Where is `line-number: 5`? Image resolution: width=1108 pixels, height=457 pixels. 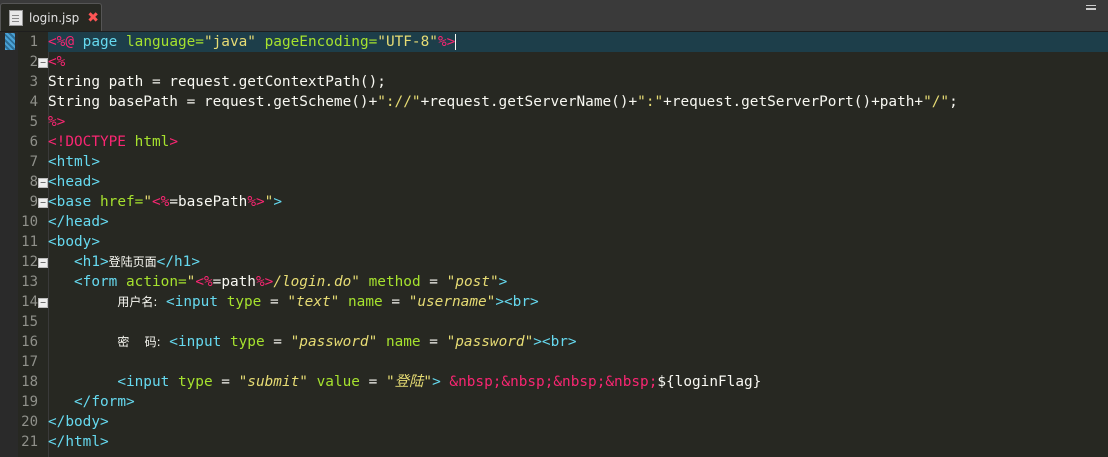
line-number: 5 is located at coordinates (33, 122).